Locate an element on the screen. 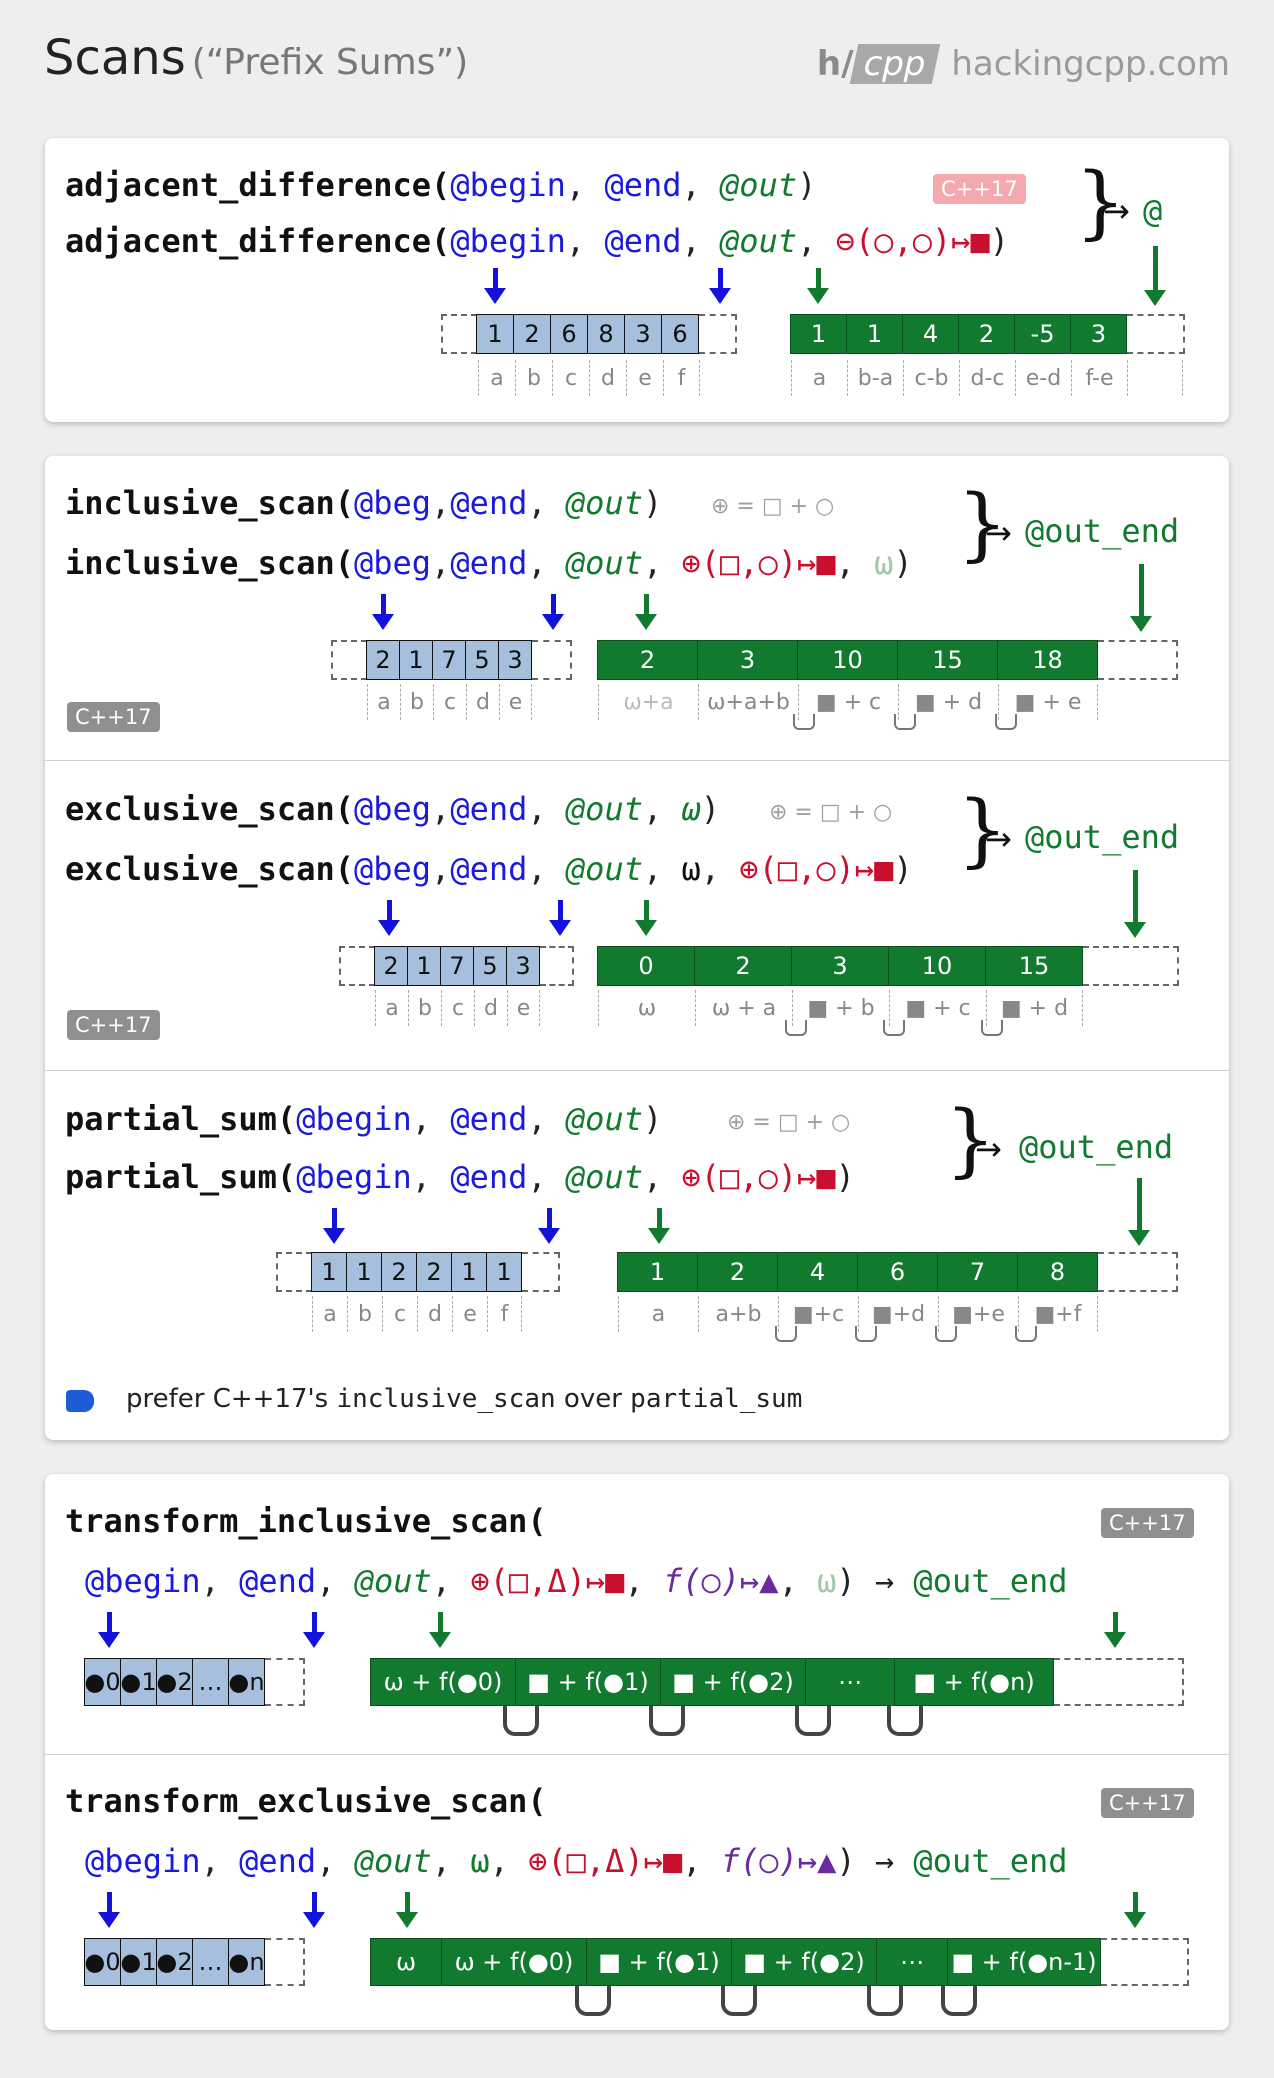  partial-line-1: partial_sum(@begin, @end, @out) is located at coordinates (364, 1119).